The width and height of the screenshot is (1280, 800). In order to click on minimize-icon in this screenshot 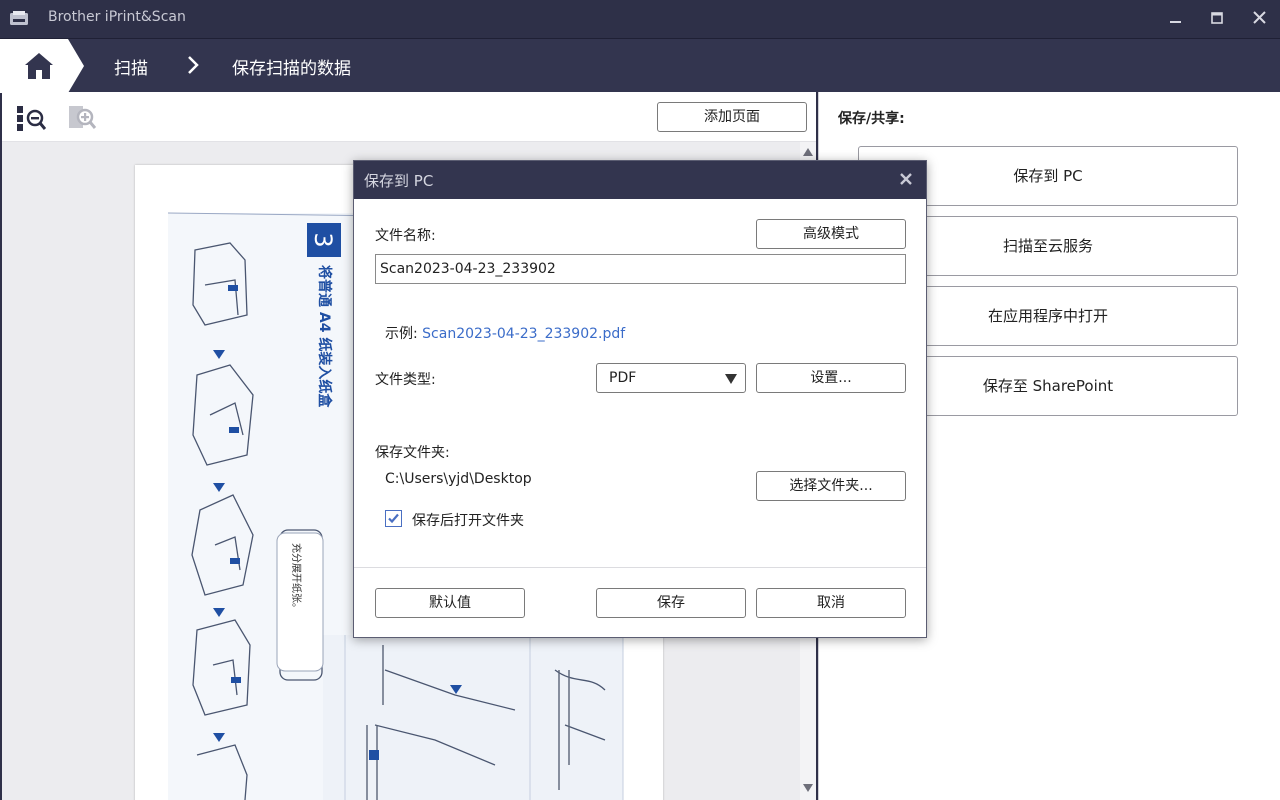, I will do `click(1176, 19)`.